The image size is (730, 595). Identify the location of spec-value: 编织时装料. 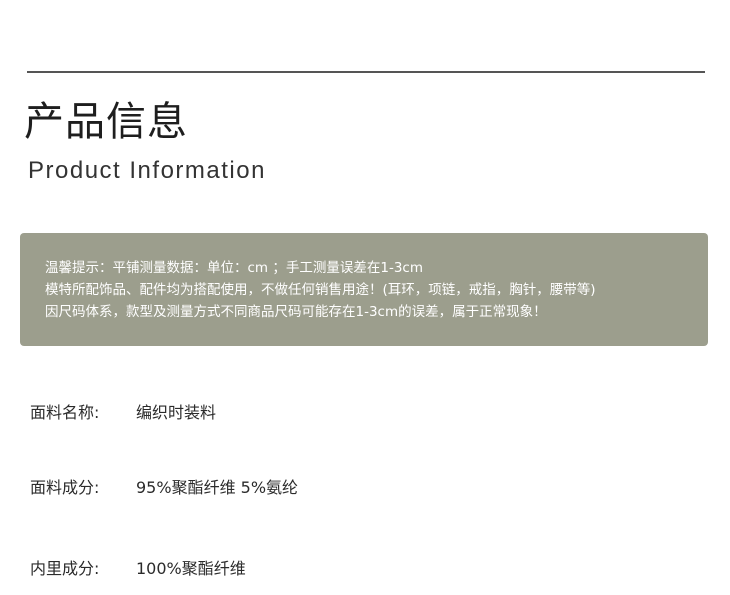
(176, 412).